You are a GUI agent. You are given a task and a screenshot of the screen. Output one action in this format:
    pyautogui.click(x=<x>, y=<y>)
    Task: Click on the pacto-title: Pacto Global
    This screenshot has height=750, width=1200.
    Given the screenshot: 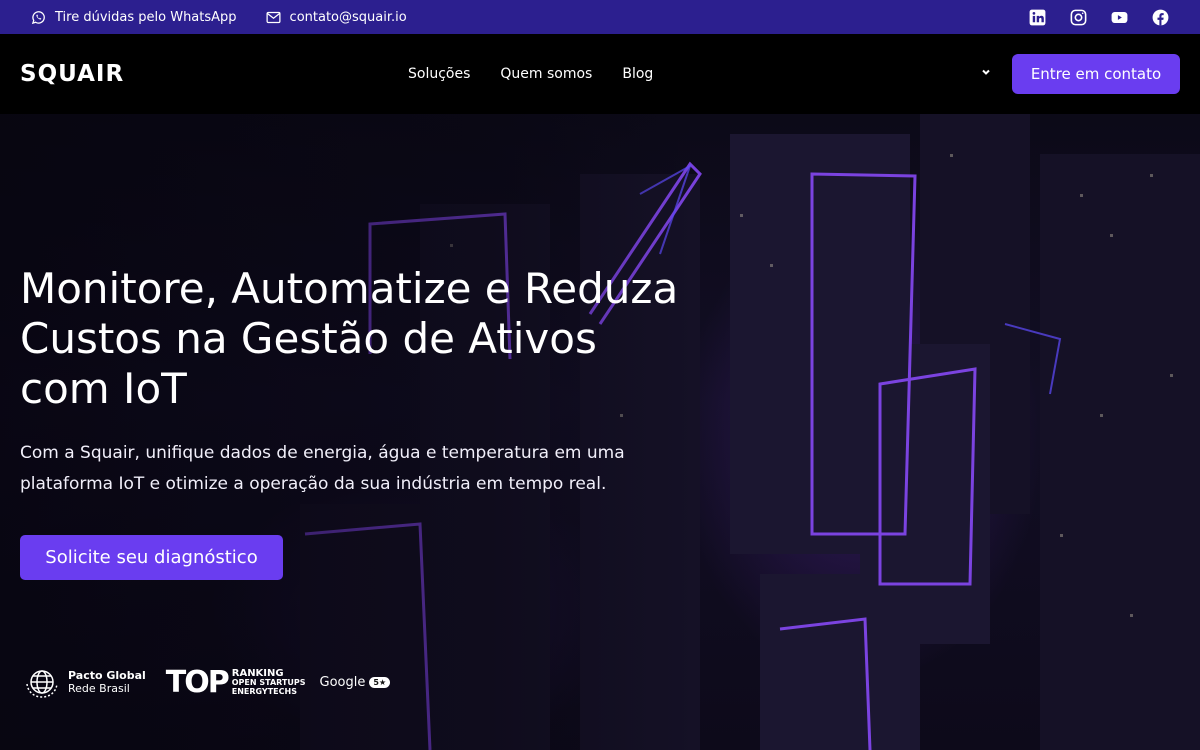 What is the action you would take?
    pyautogui.click(x=107, y=675)
    